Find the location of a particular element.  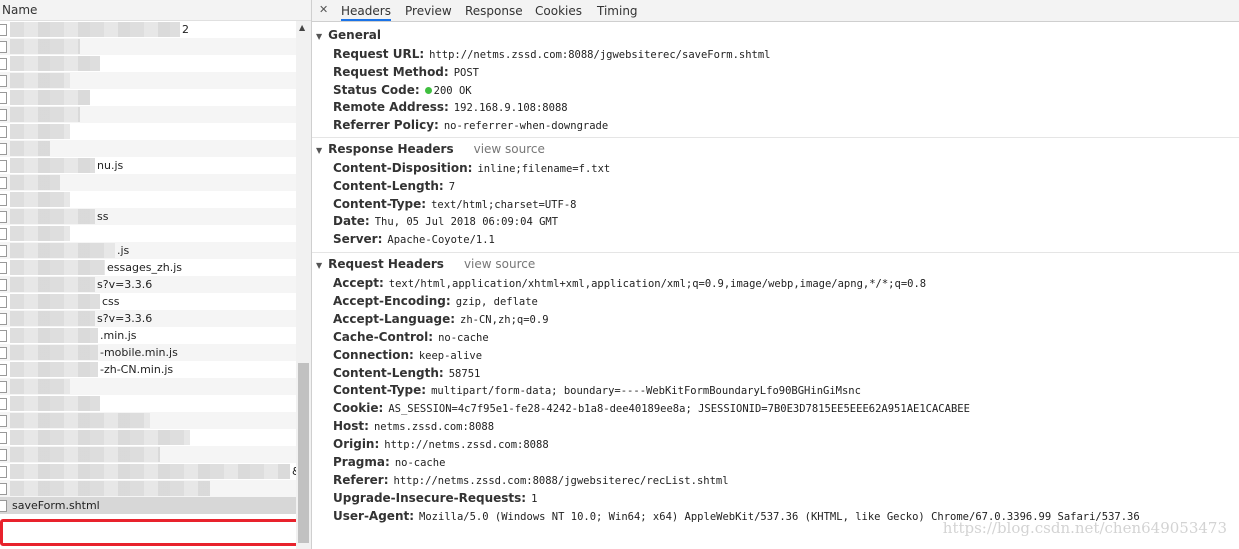

header-key: Connection: is located at coordinates (373, 354).